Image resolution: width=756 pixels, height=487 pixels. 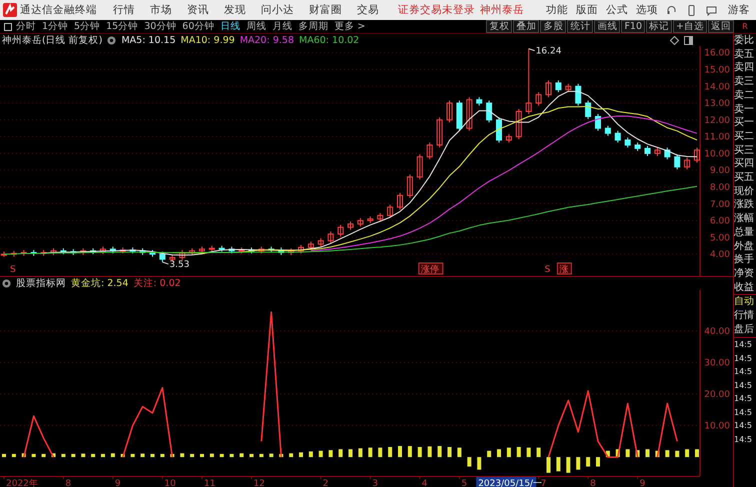 What do you see at coordinates (720, 255) in the screenshot?
I see `axis-label: 4.00` at bounding box center [720, 255].